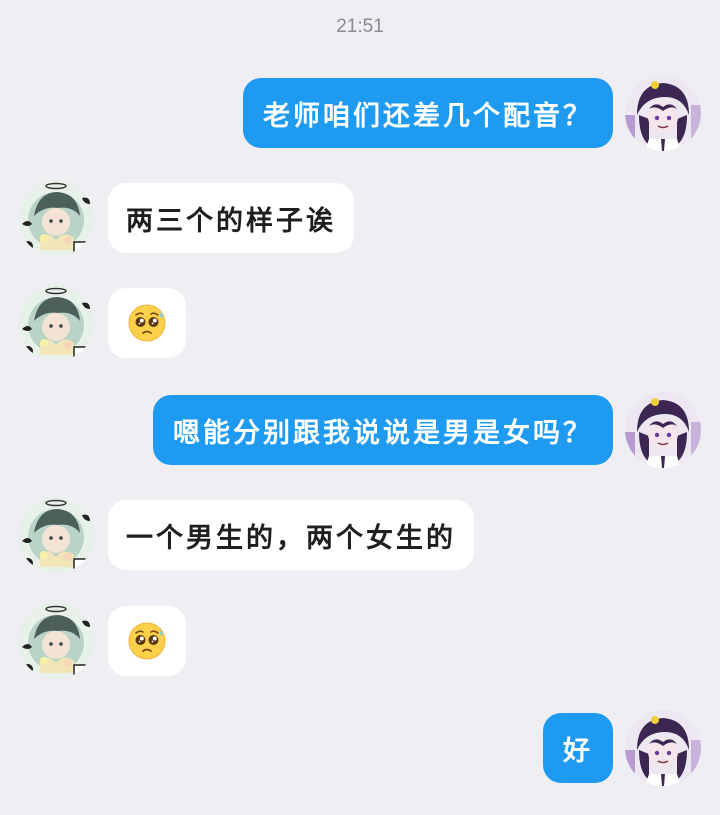 The image size is (720, 815). What do you see at coordinates (360, 748) in the screenshot?
I see `message-row: 好` at bounding box center [360, 748].